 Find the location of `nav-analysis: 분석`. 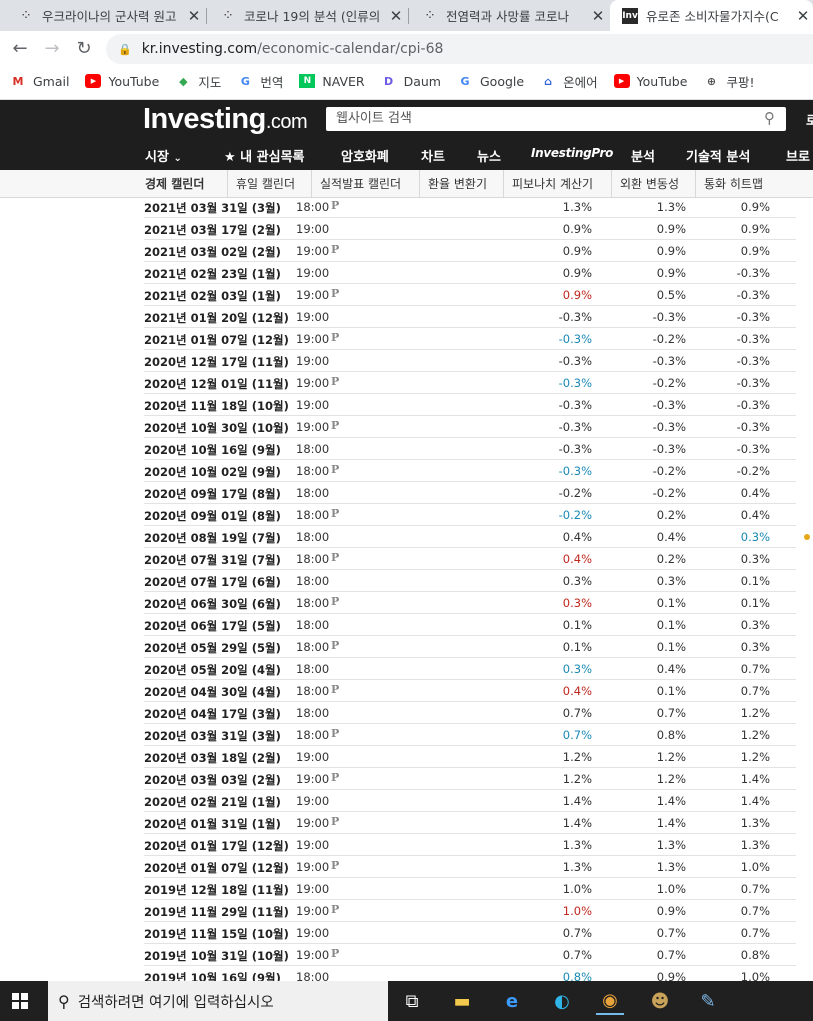

nav-analysis: 분석 is located at coordinates (643, 155).